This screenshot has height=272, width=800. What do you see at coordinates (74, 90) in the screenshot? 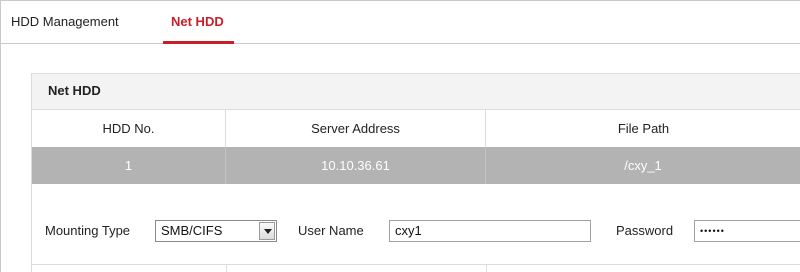
I see `section-title: Net HDD` at bounding box center [74, 90].